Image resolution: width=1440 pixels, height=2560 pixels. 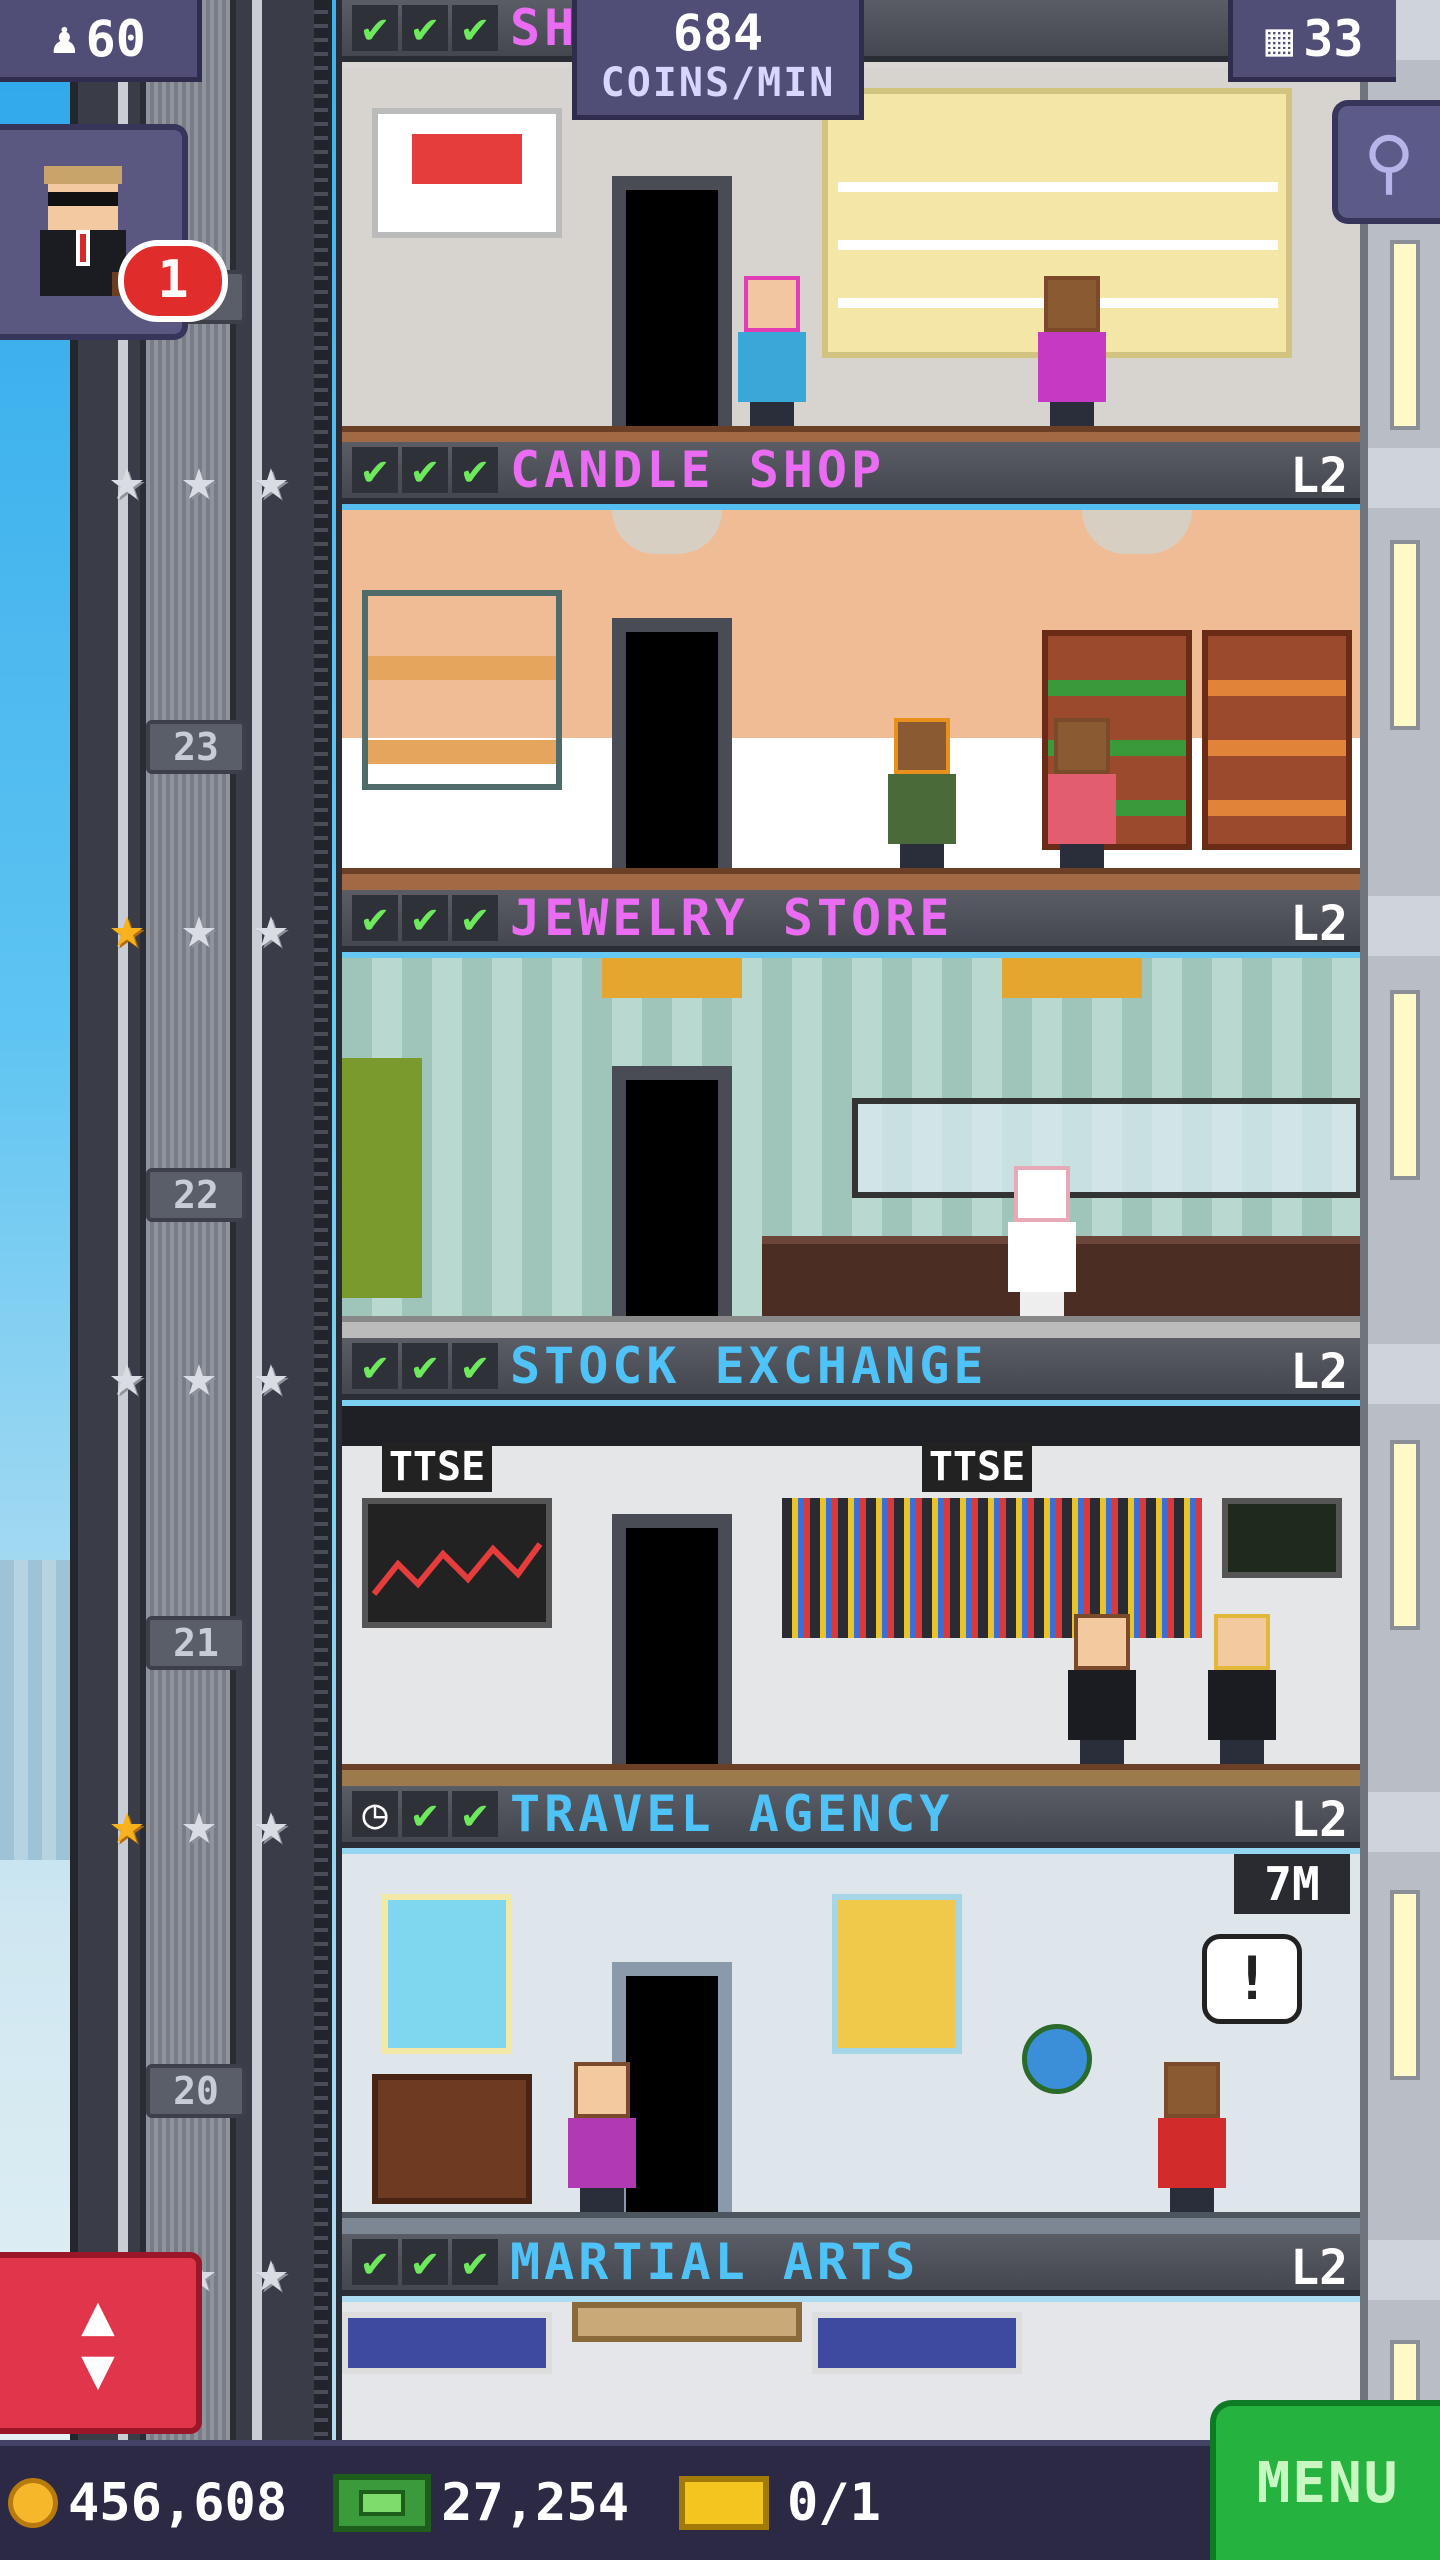 I want to click on candle-shop-room, so click(x=851, y=700).